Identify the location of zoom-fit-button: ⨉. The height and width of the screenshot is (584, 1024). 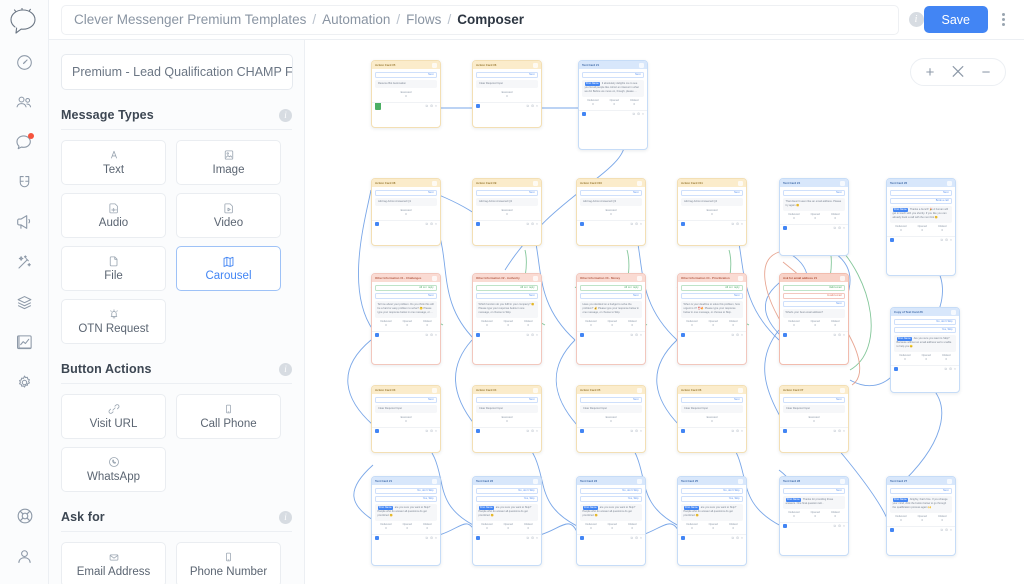
(958, 72).